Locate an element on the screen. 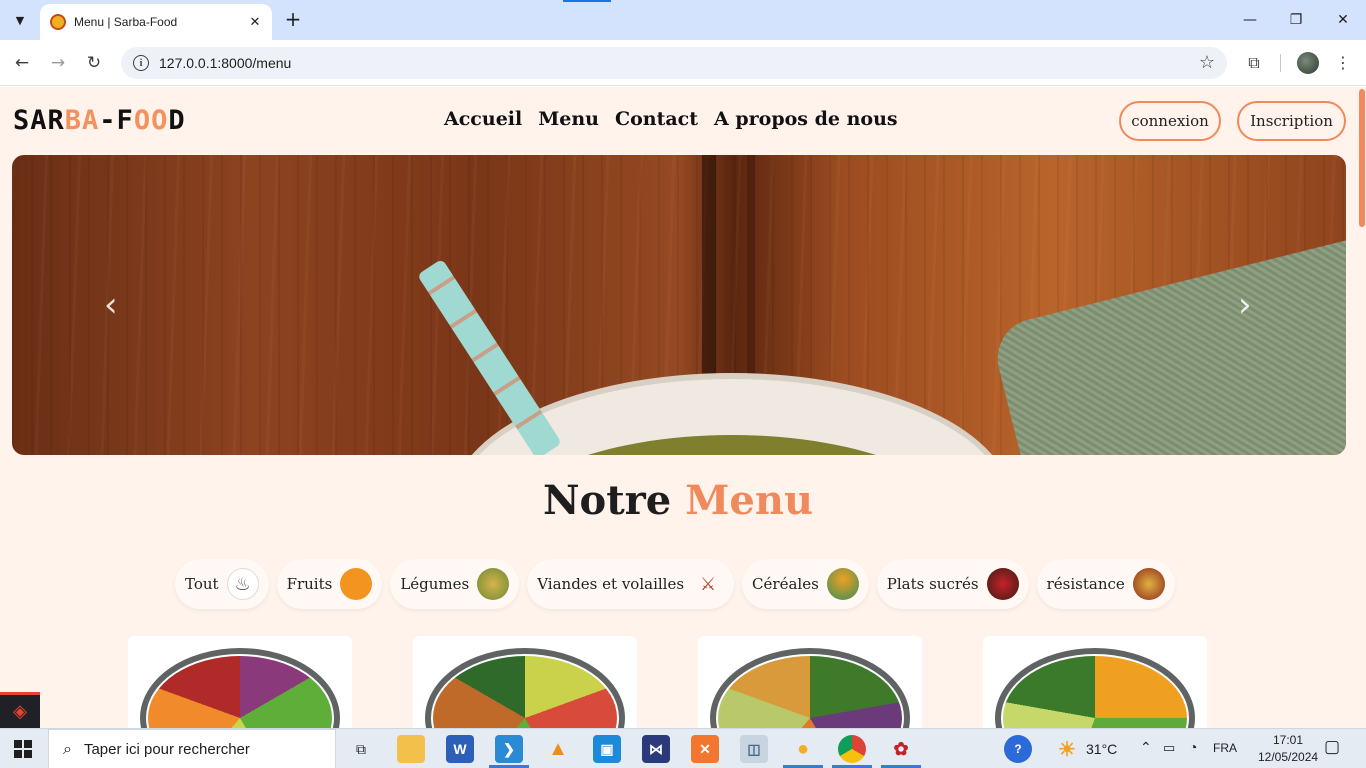  browser-toolbar: ← → ↻ i 127.0.0.1:8000/menu ☆ ⧉ ⋮ is located at coordinates (683, 63).